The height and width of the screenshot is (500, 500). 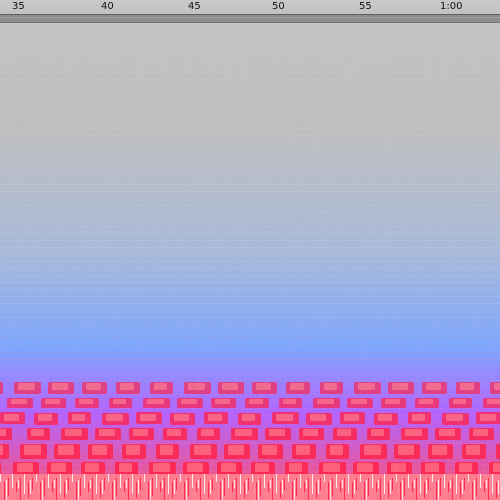 What do you see at coordinates (250, 18) in the screenshot?
I see `timeline-track` at bounding box center [250, 18].